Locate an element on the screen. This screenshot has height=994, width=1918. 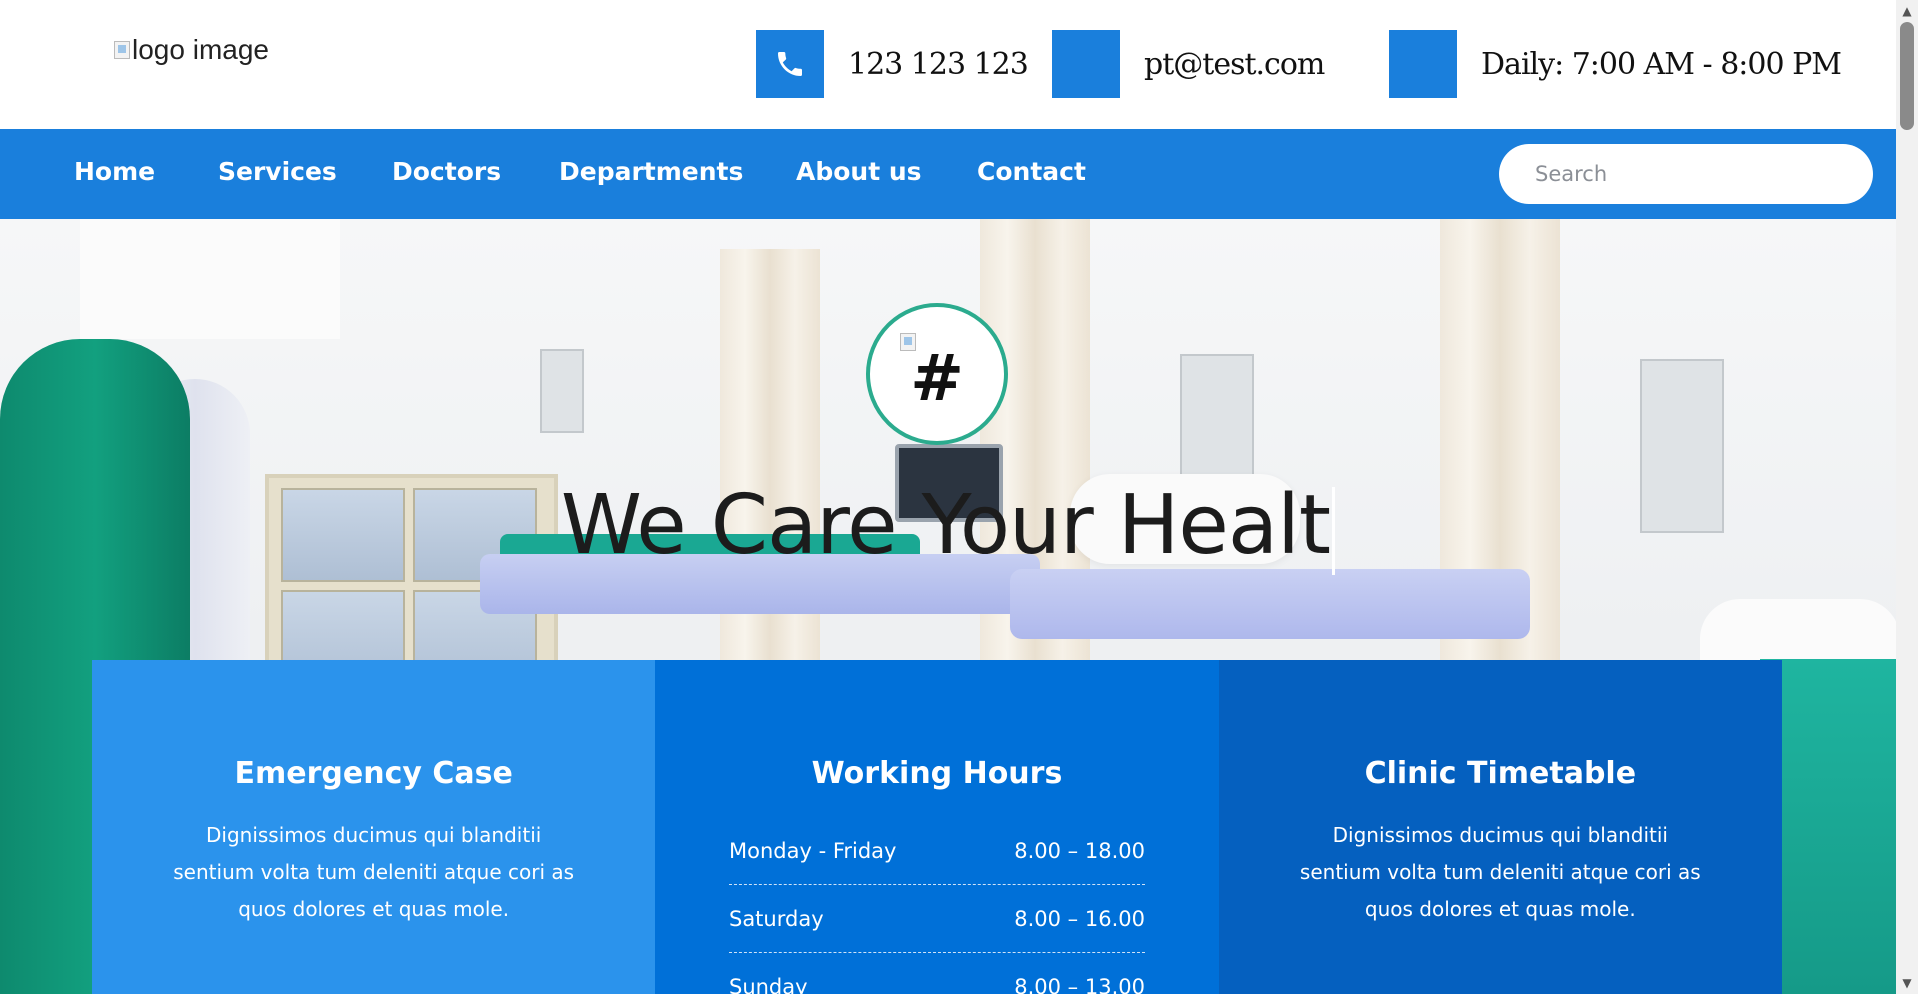
nav-home: Home is located at coordinates (114, 171).